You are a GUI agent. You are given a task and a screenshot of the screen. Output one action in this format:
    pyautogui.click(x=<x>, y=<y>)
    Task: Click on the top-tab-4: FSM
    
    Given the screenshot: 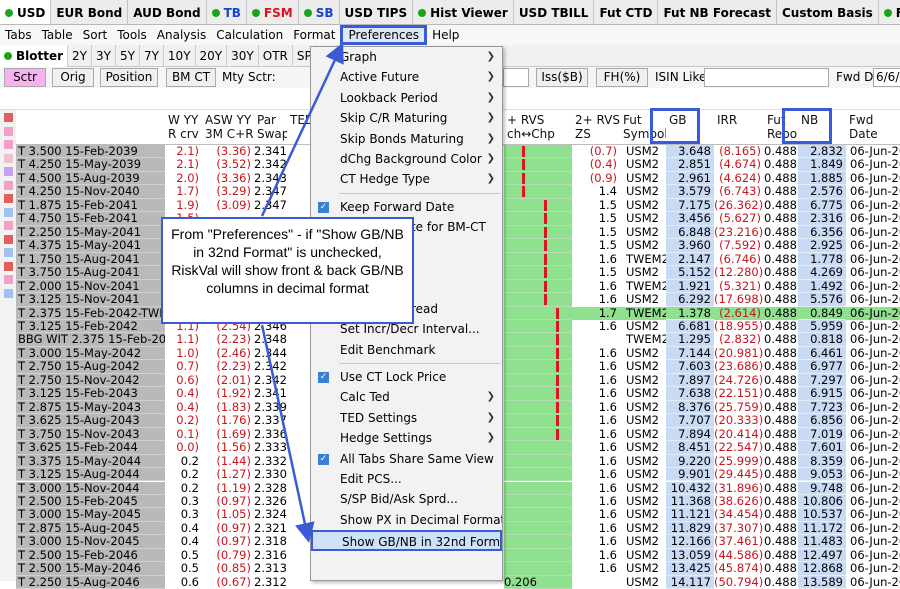 What is the action you would take?
    pyautogui.click(x=273, y=12)
    